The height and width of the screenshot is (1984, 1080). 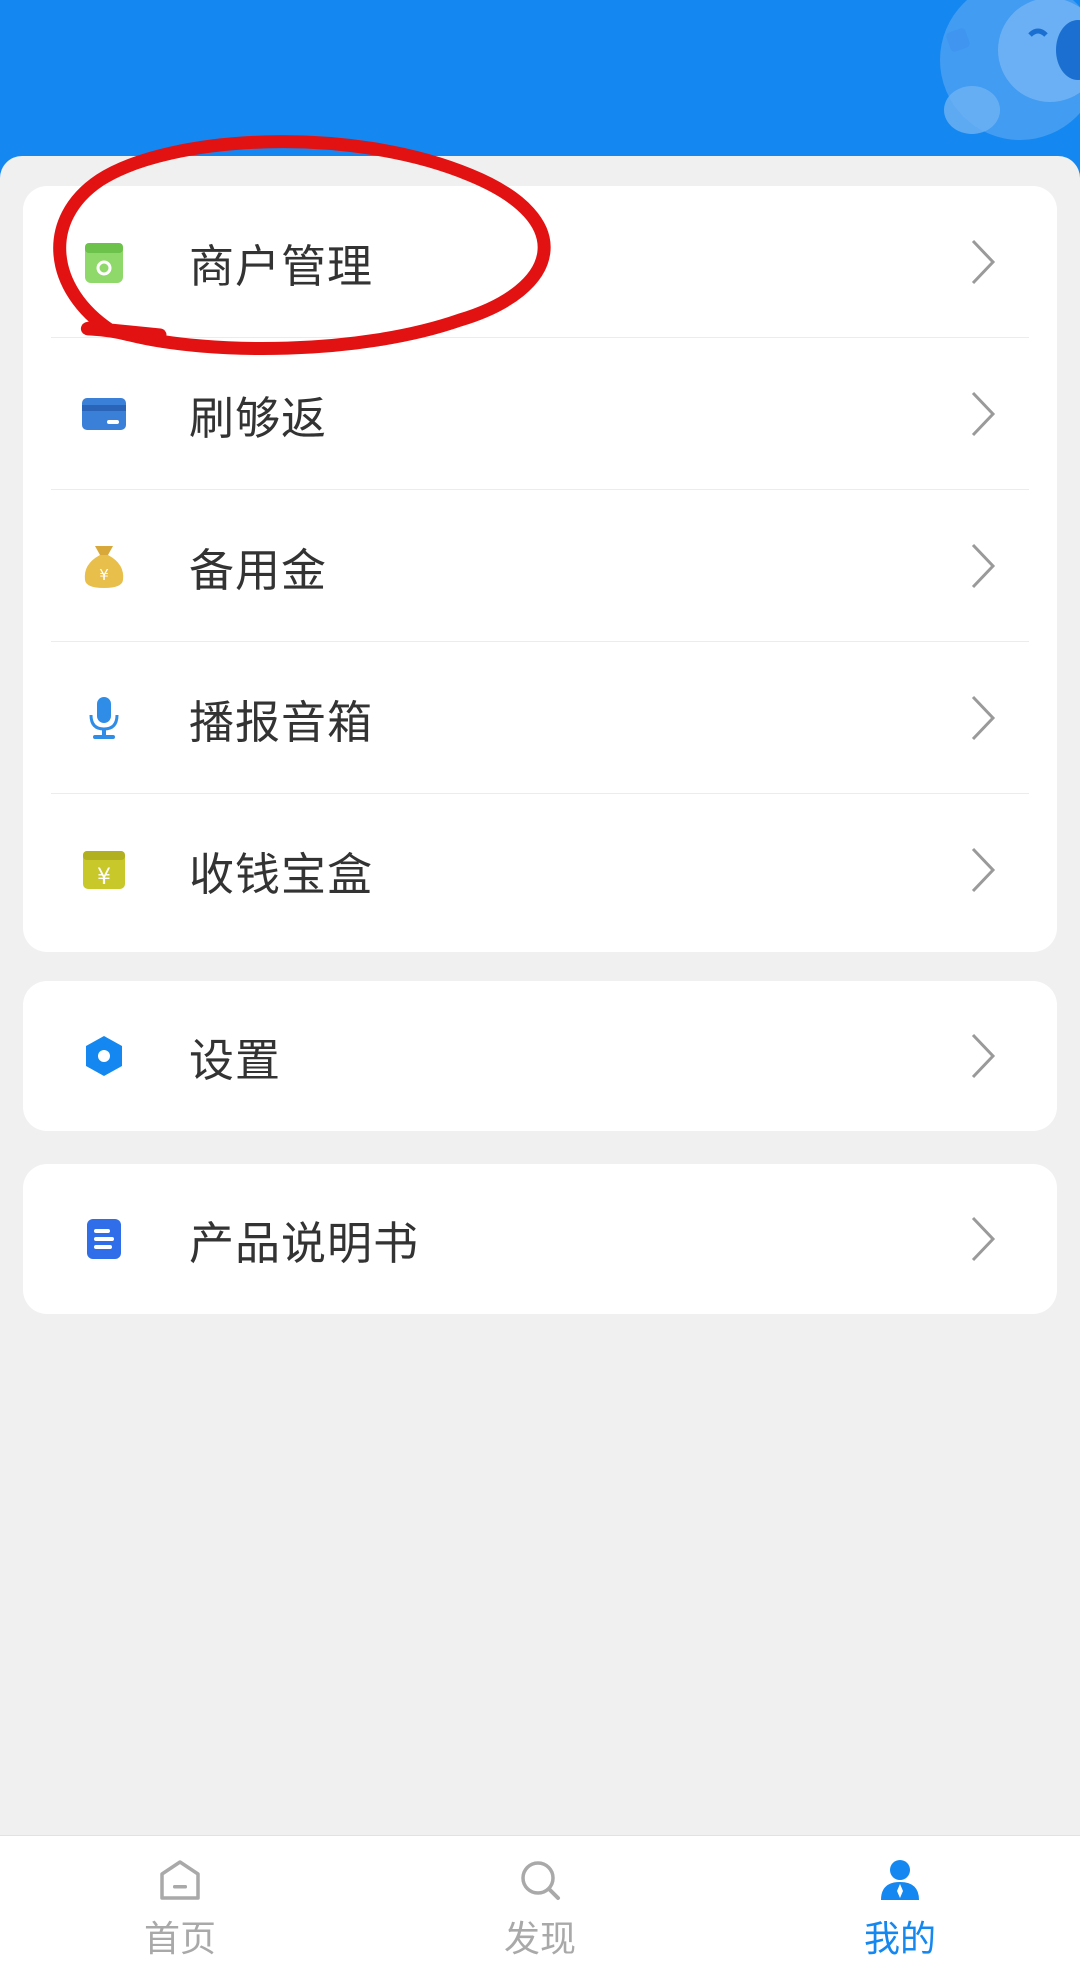 I want to click on menu-item-product-manual: 产品说明书, so click(x=540, y=1239).